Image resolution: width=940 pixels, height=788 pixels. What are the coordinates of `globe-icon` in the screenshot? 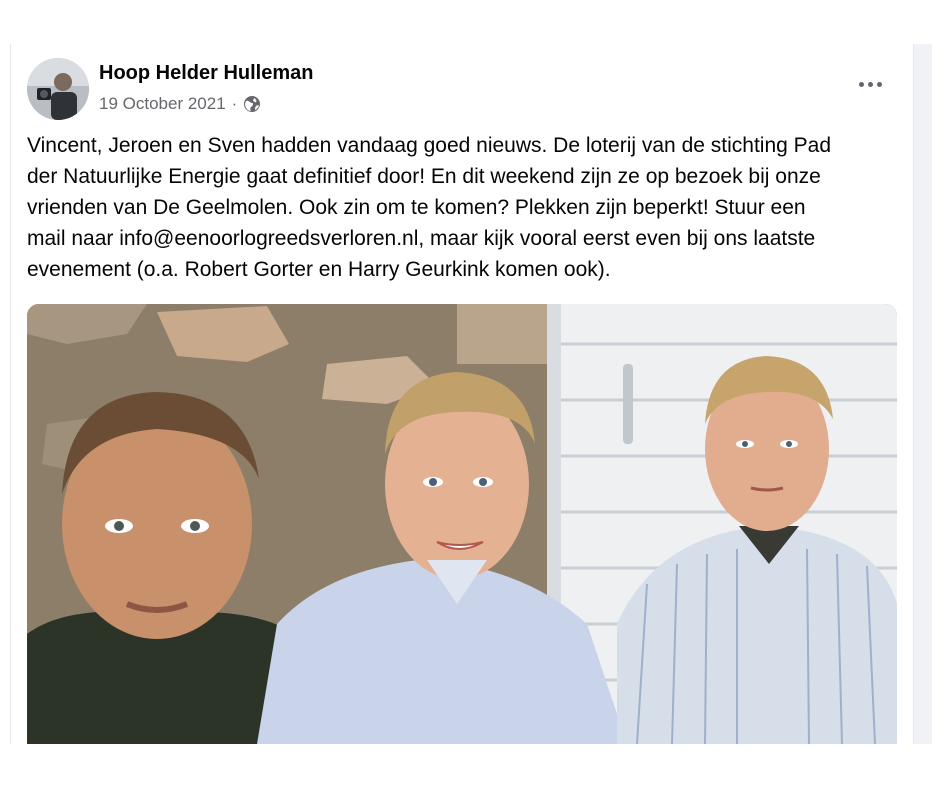 It's located at (252, 104).